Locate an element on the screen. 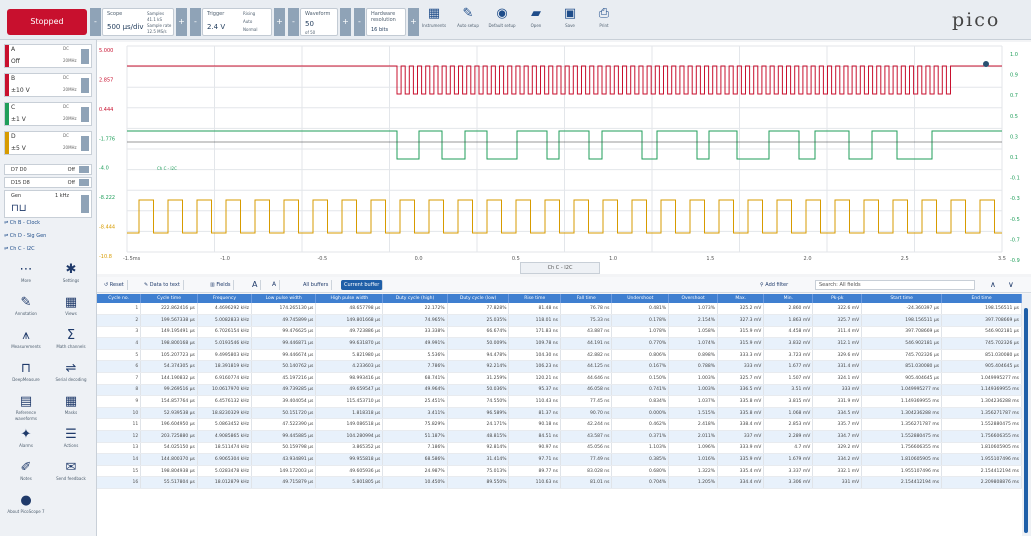  views-button: ▦ Views is located at coordinates (71, 309).